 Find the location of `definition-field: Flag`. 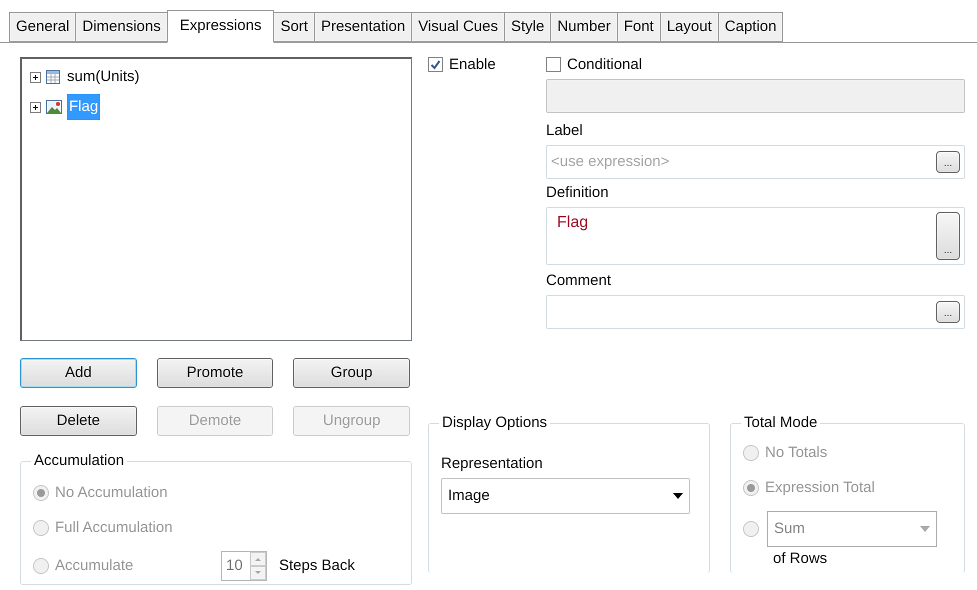

definition-field: Flag is located at coordinates (746, 223).